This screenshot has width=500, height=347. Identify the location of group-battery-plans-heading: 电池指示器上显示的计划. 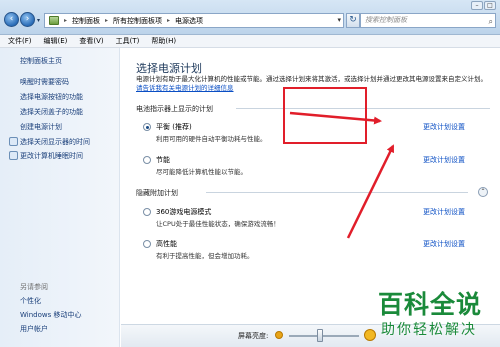
(174, 109).